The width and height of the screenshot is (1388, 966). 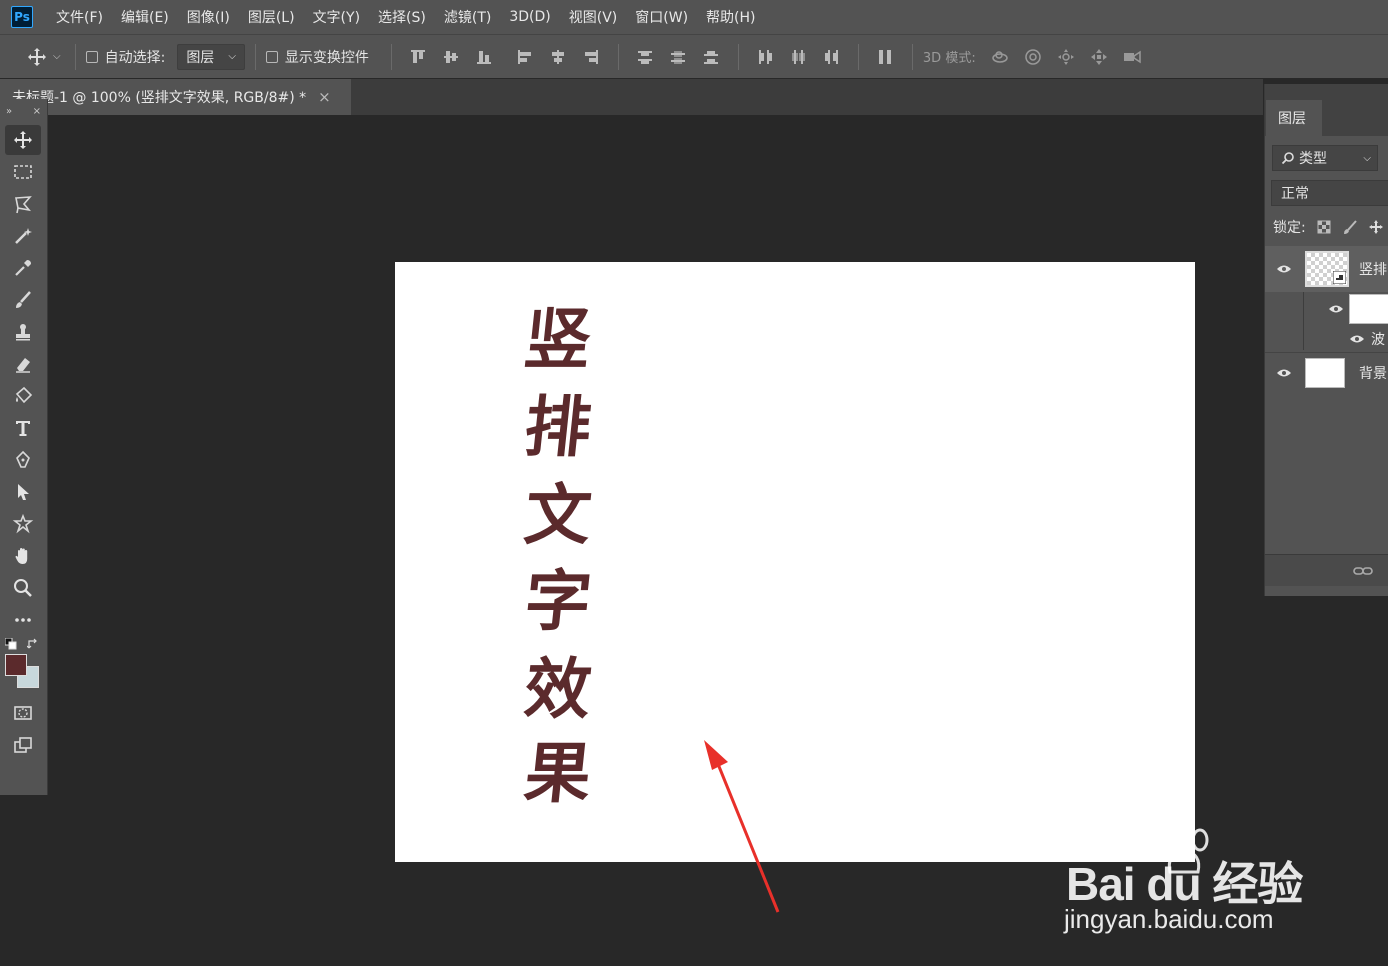 I want to click on options-bar: ⌵ 自动选择: 图层 ⌵ 显示变换控件 3D 模式:, so click(x=694, y=56).